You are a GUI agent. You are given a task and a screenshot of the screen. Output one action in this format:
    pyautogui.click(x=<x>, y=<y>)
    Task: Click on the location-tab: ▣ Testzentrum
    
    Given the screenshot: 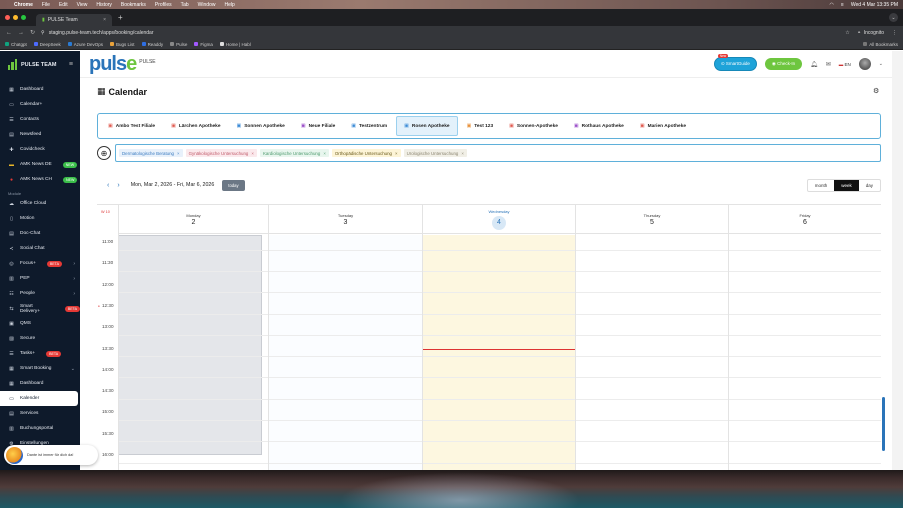 What is the action you would take?
    pyautogui.click(x=369, y=126)
    